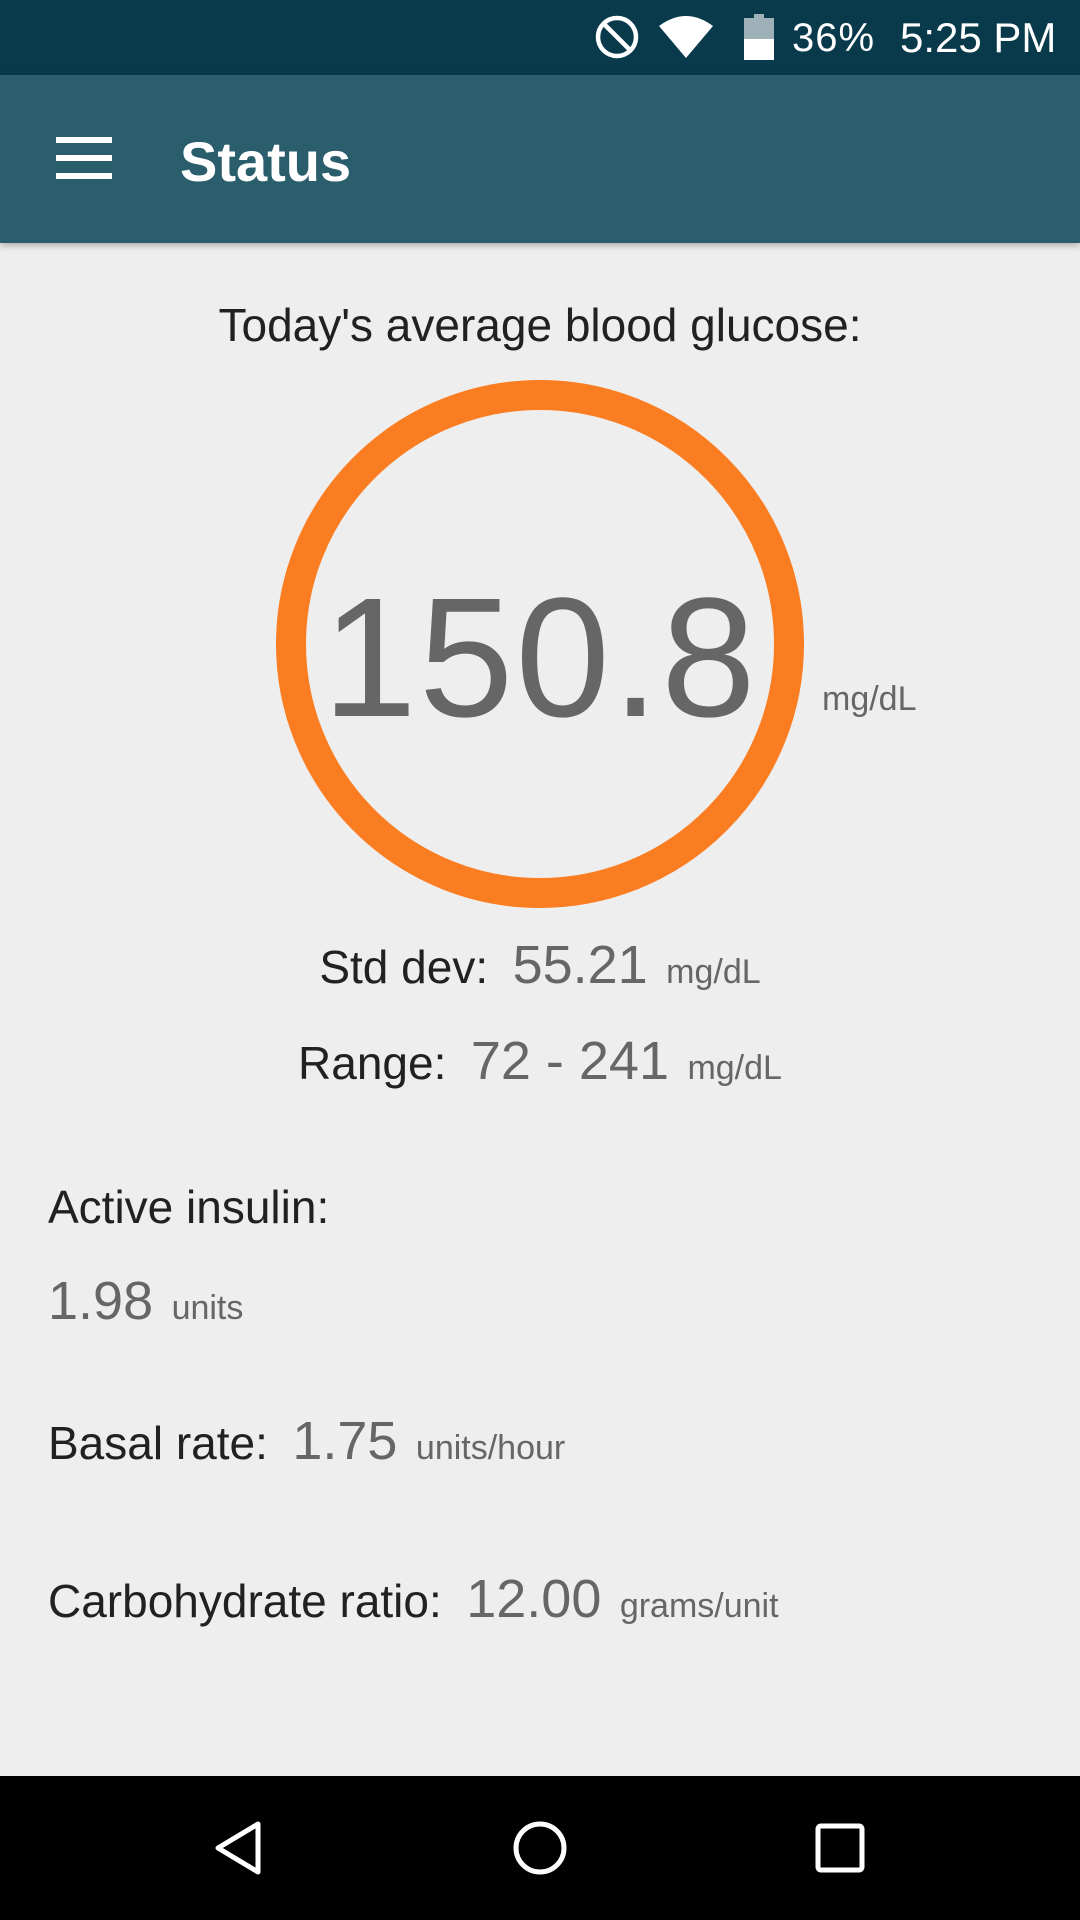 This screenshot has height=1920, width=1080. Describe the element at coordinates (540, 37) in the screenshot. I see `status-bar: 36% 5:25 PM` at that location.